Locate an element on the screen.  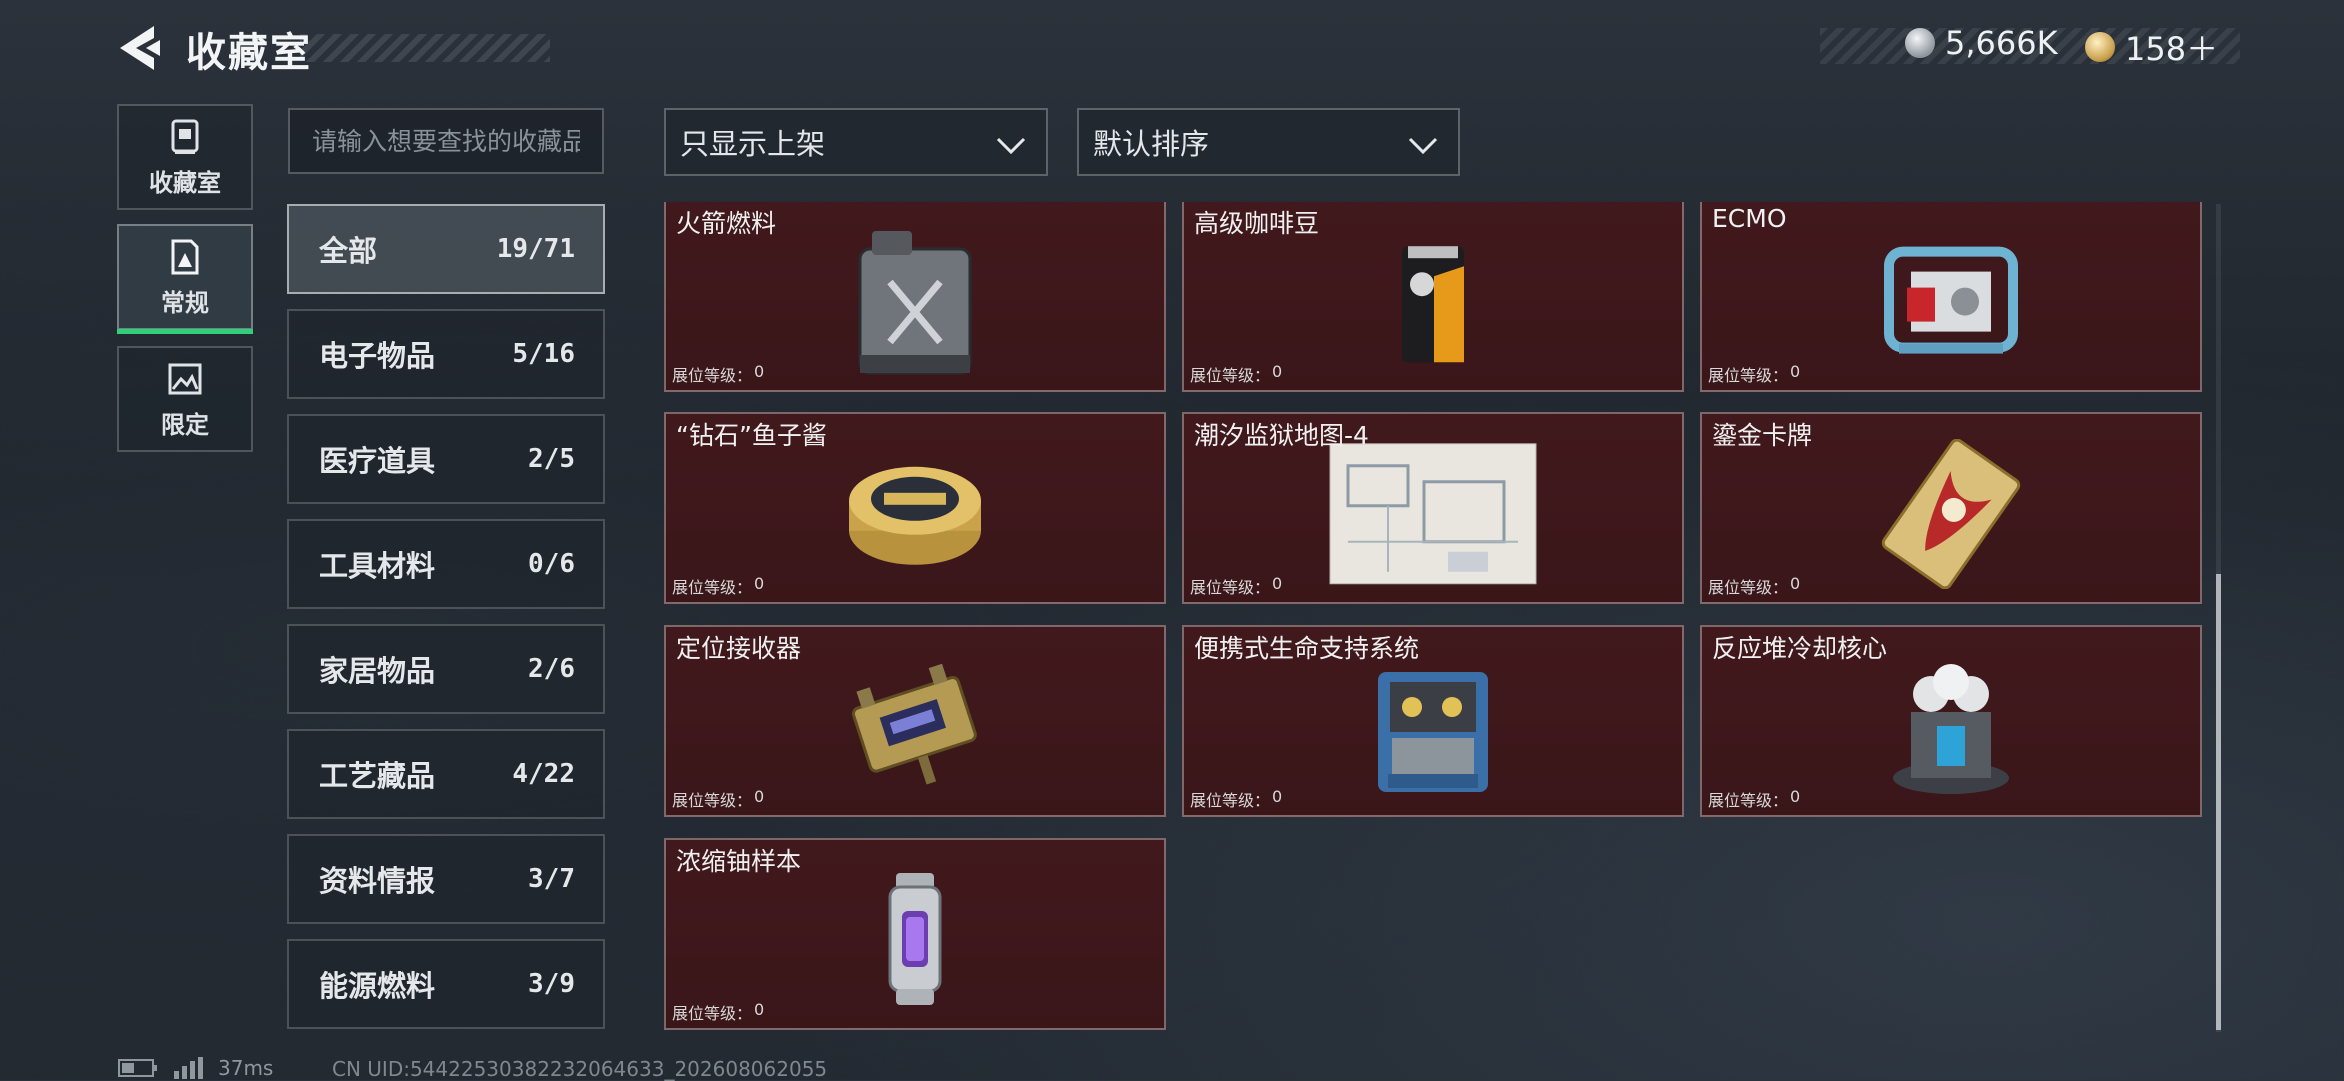
back-arrow-icon is located at coordinates (140, 48).